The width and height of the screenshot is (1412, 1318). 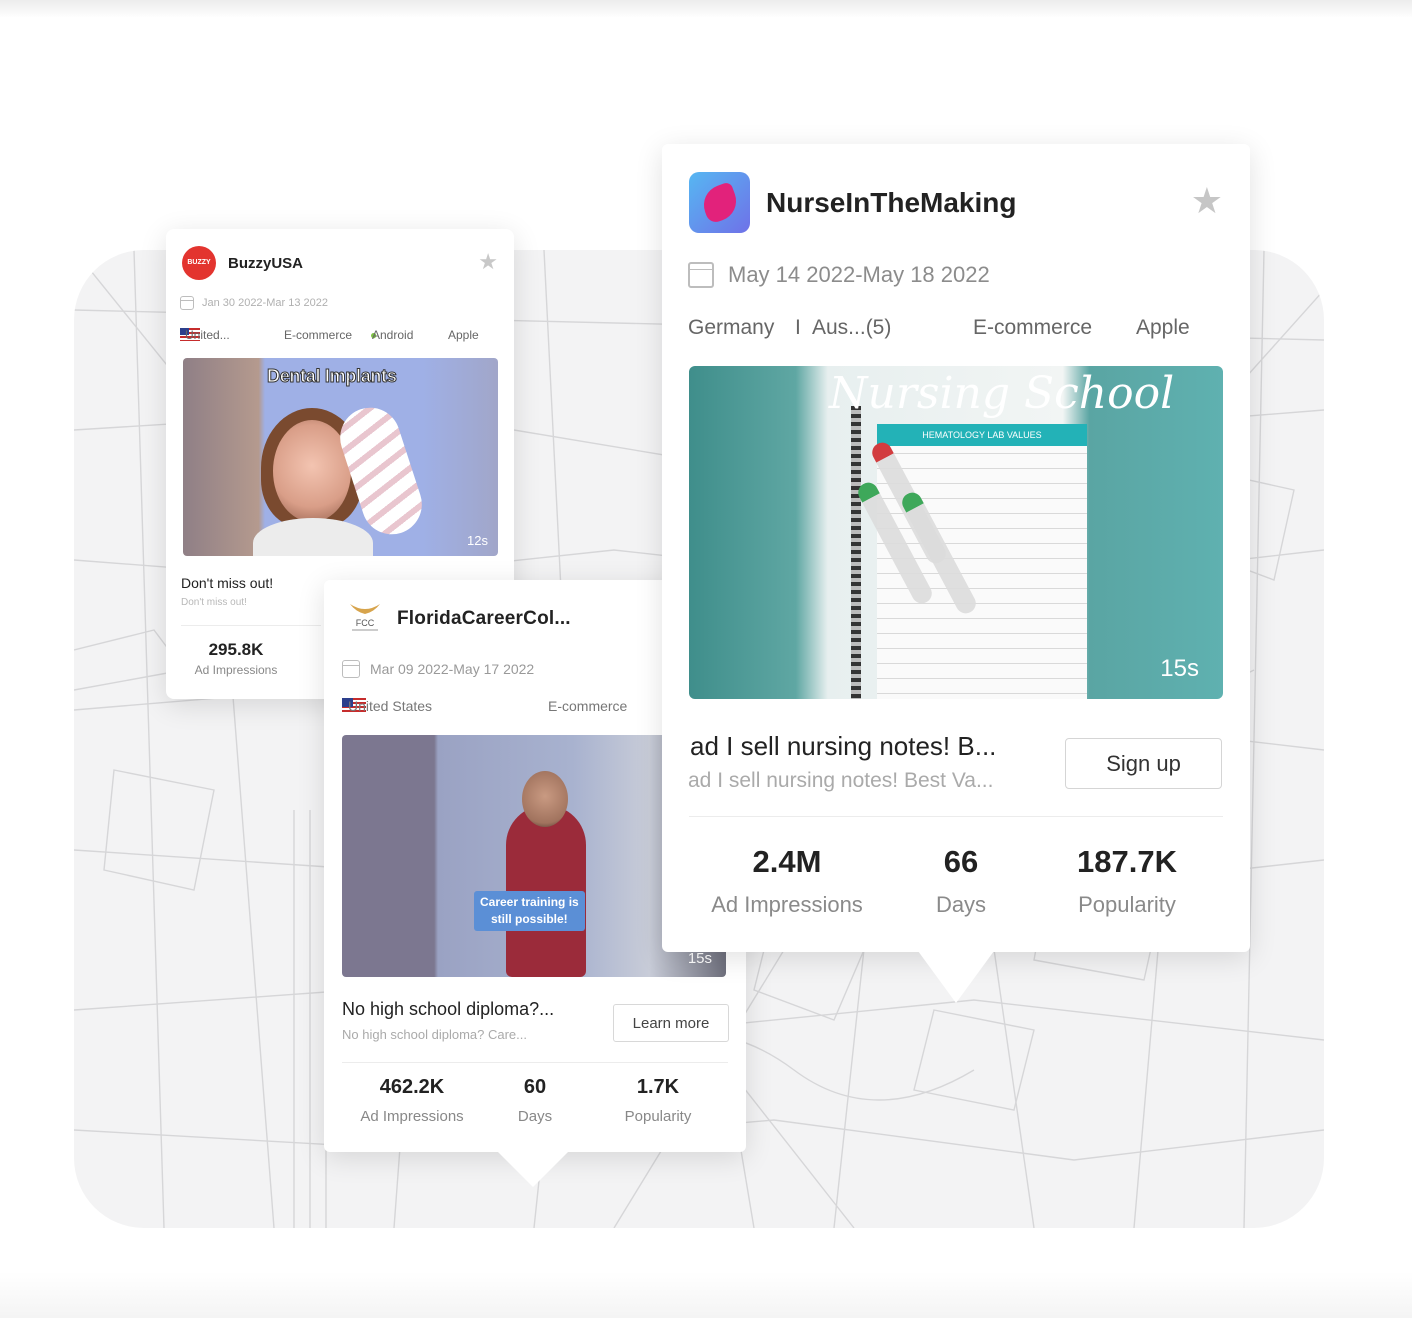 I want to click on advertiser-logo-text: FCC, so click(x=365, y=623).